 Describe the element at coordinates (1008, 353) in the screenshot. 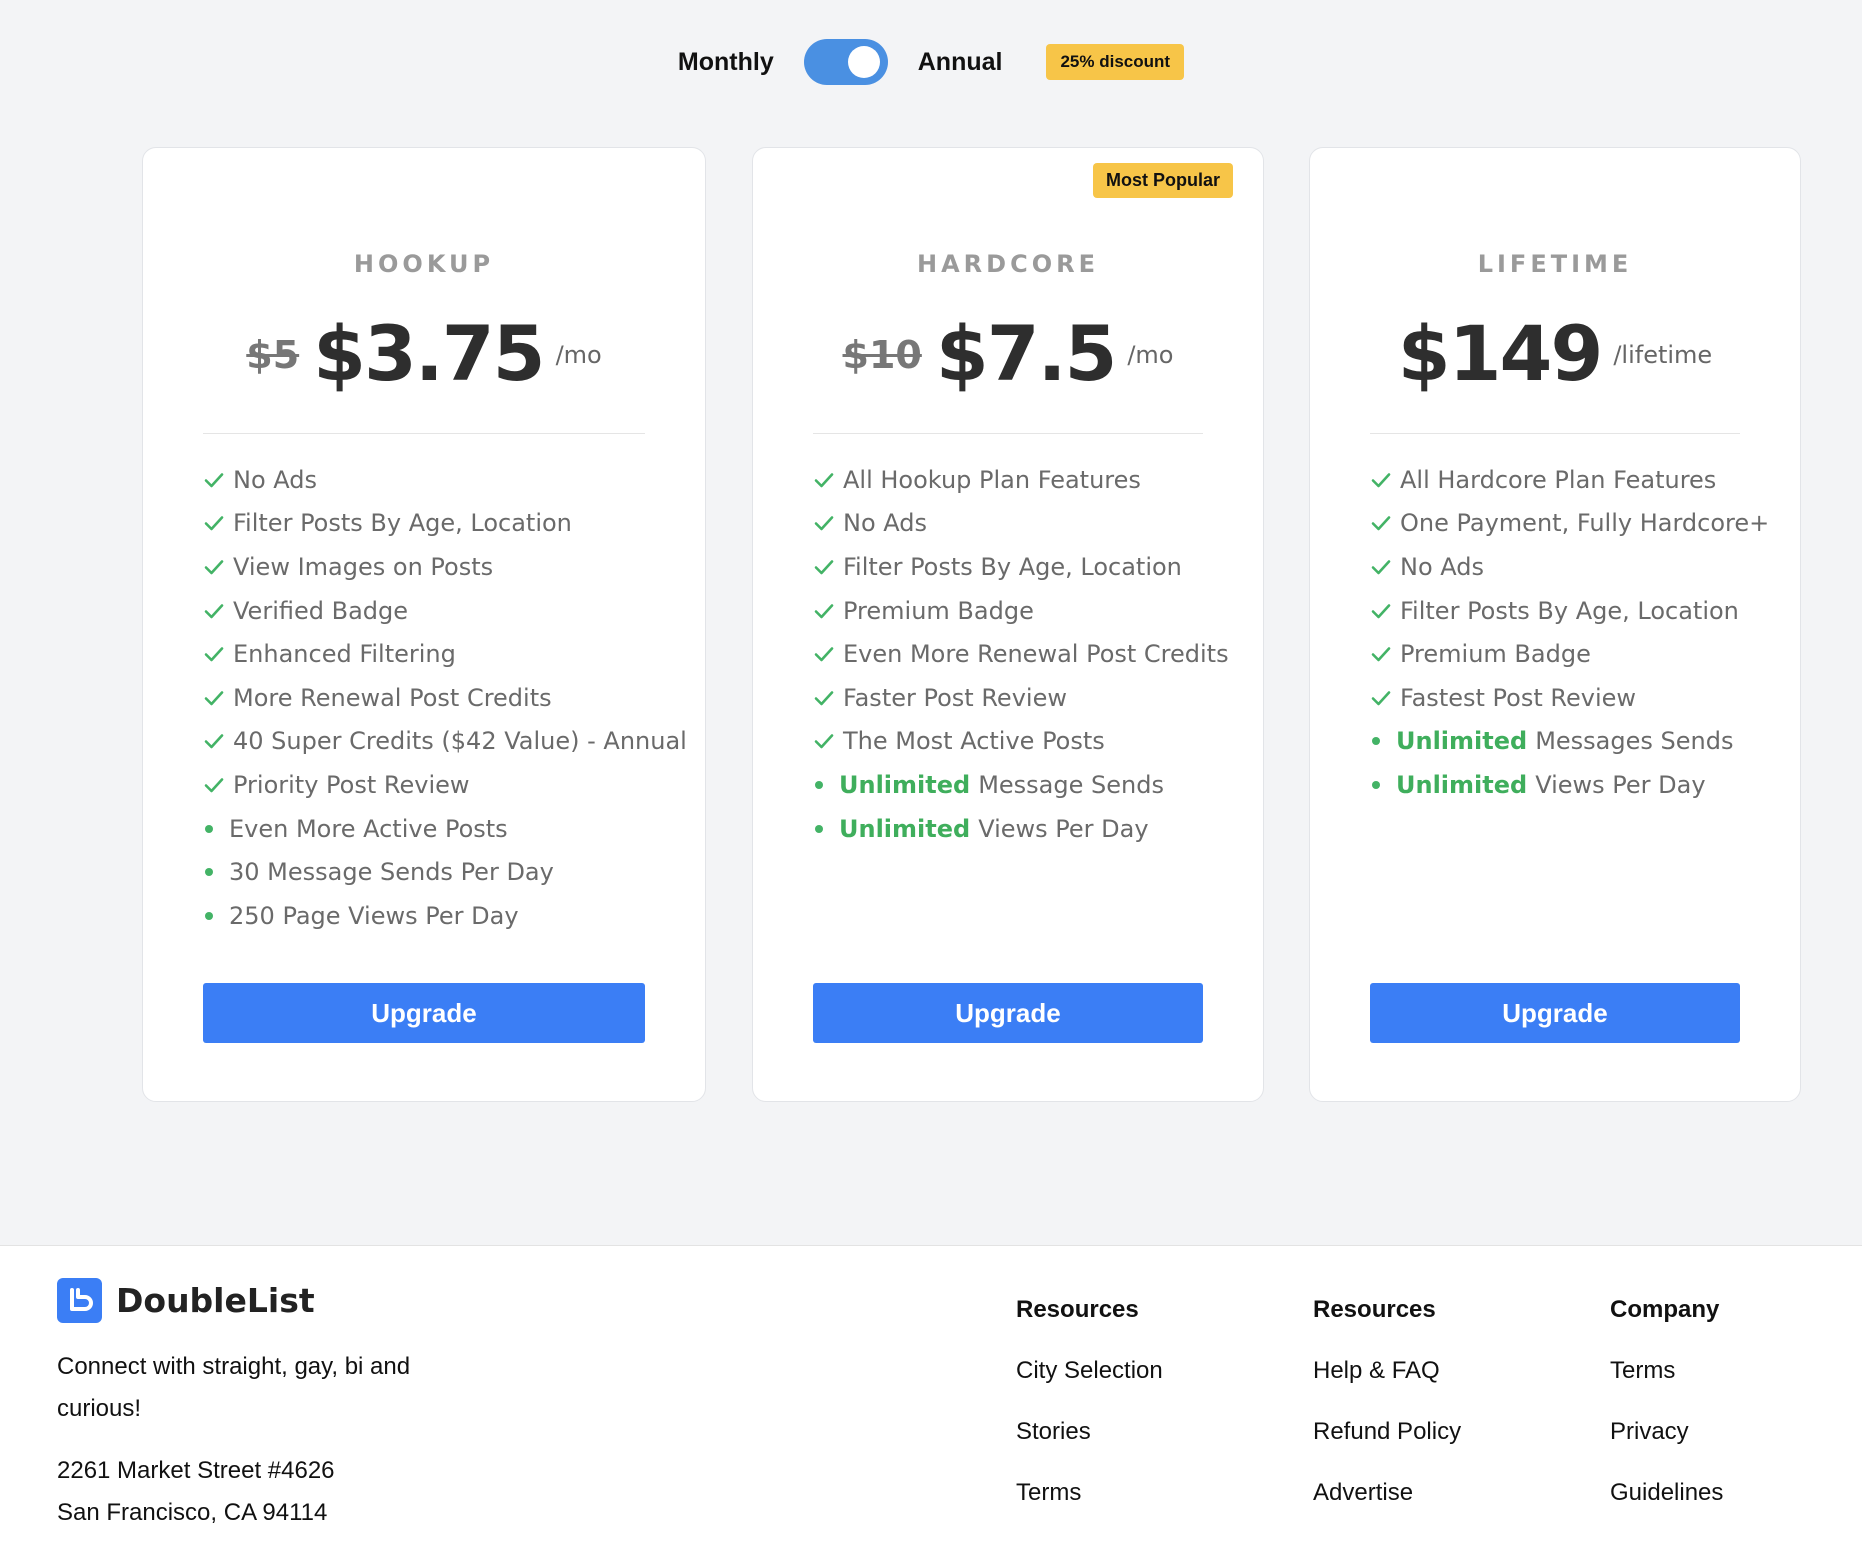

I see `price-row: $10 $7.5 /mo` at that location.